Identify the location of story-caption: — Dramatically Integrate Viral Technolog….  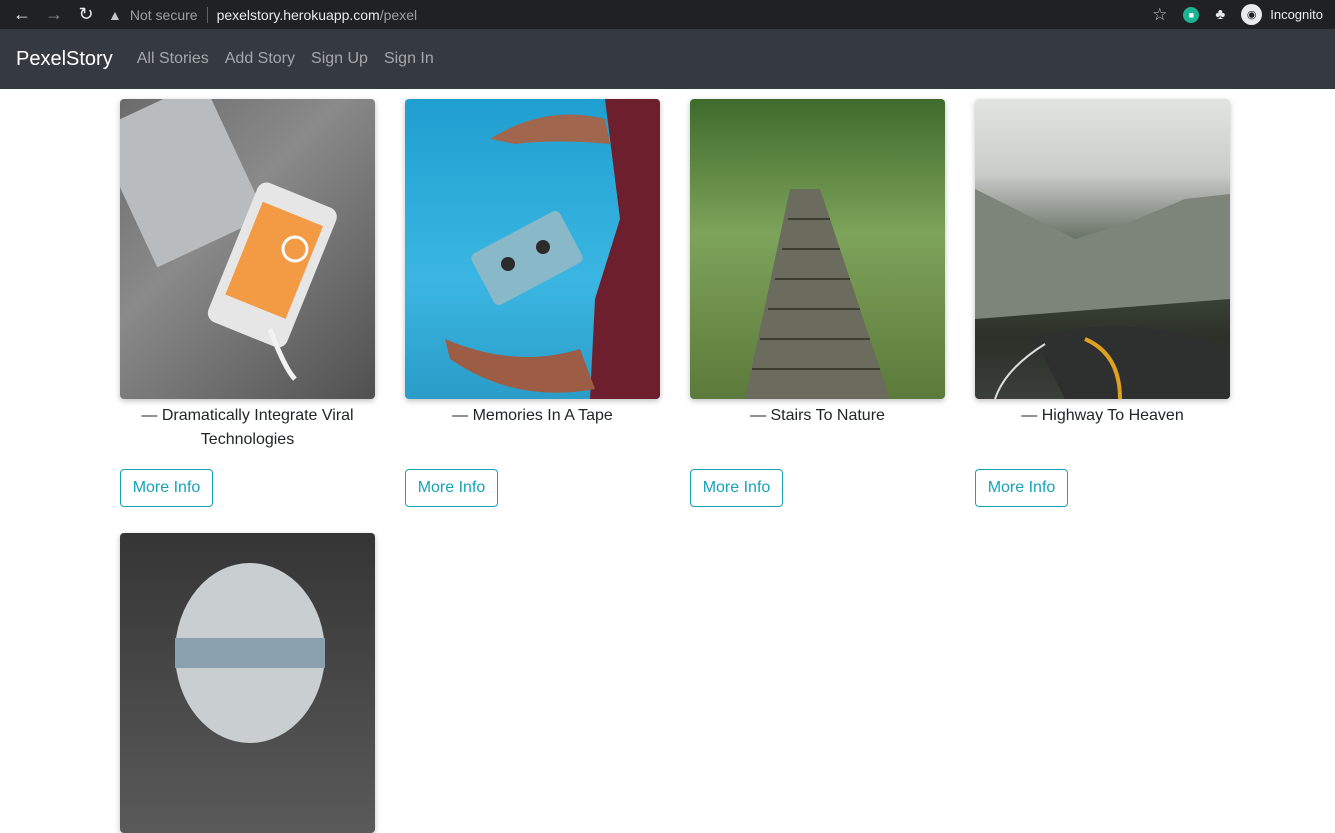
(247, 427).